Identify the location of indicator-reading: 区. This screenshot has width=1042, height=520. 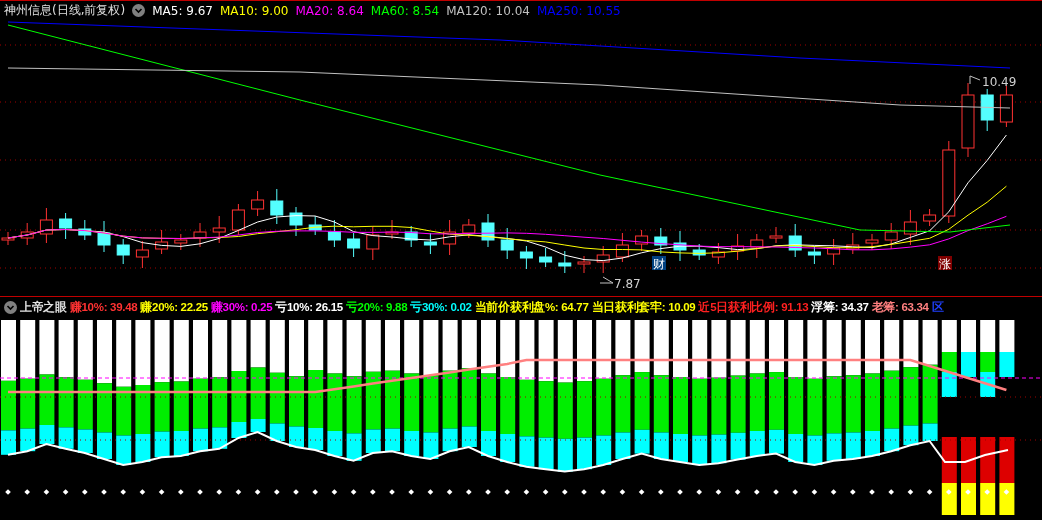
(937, 307).